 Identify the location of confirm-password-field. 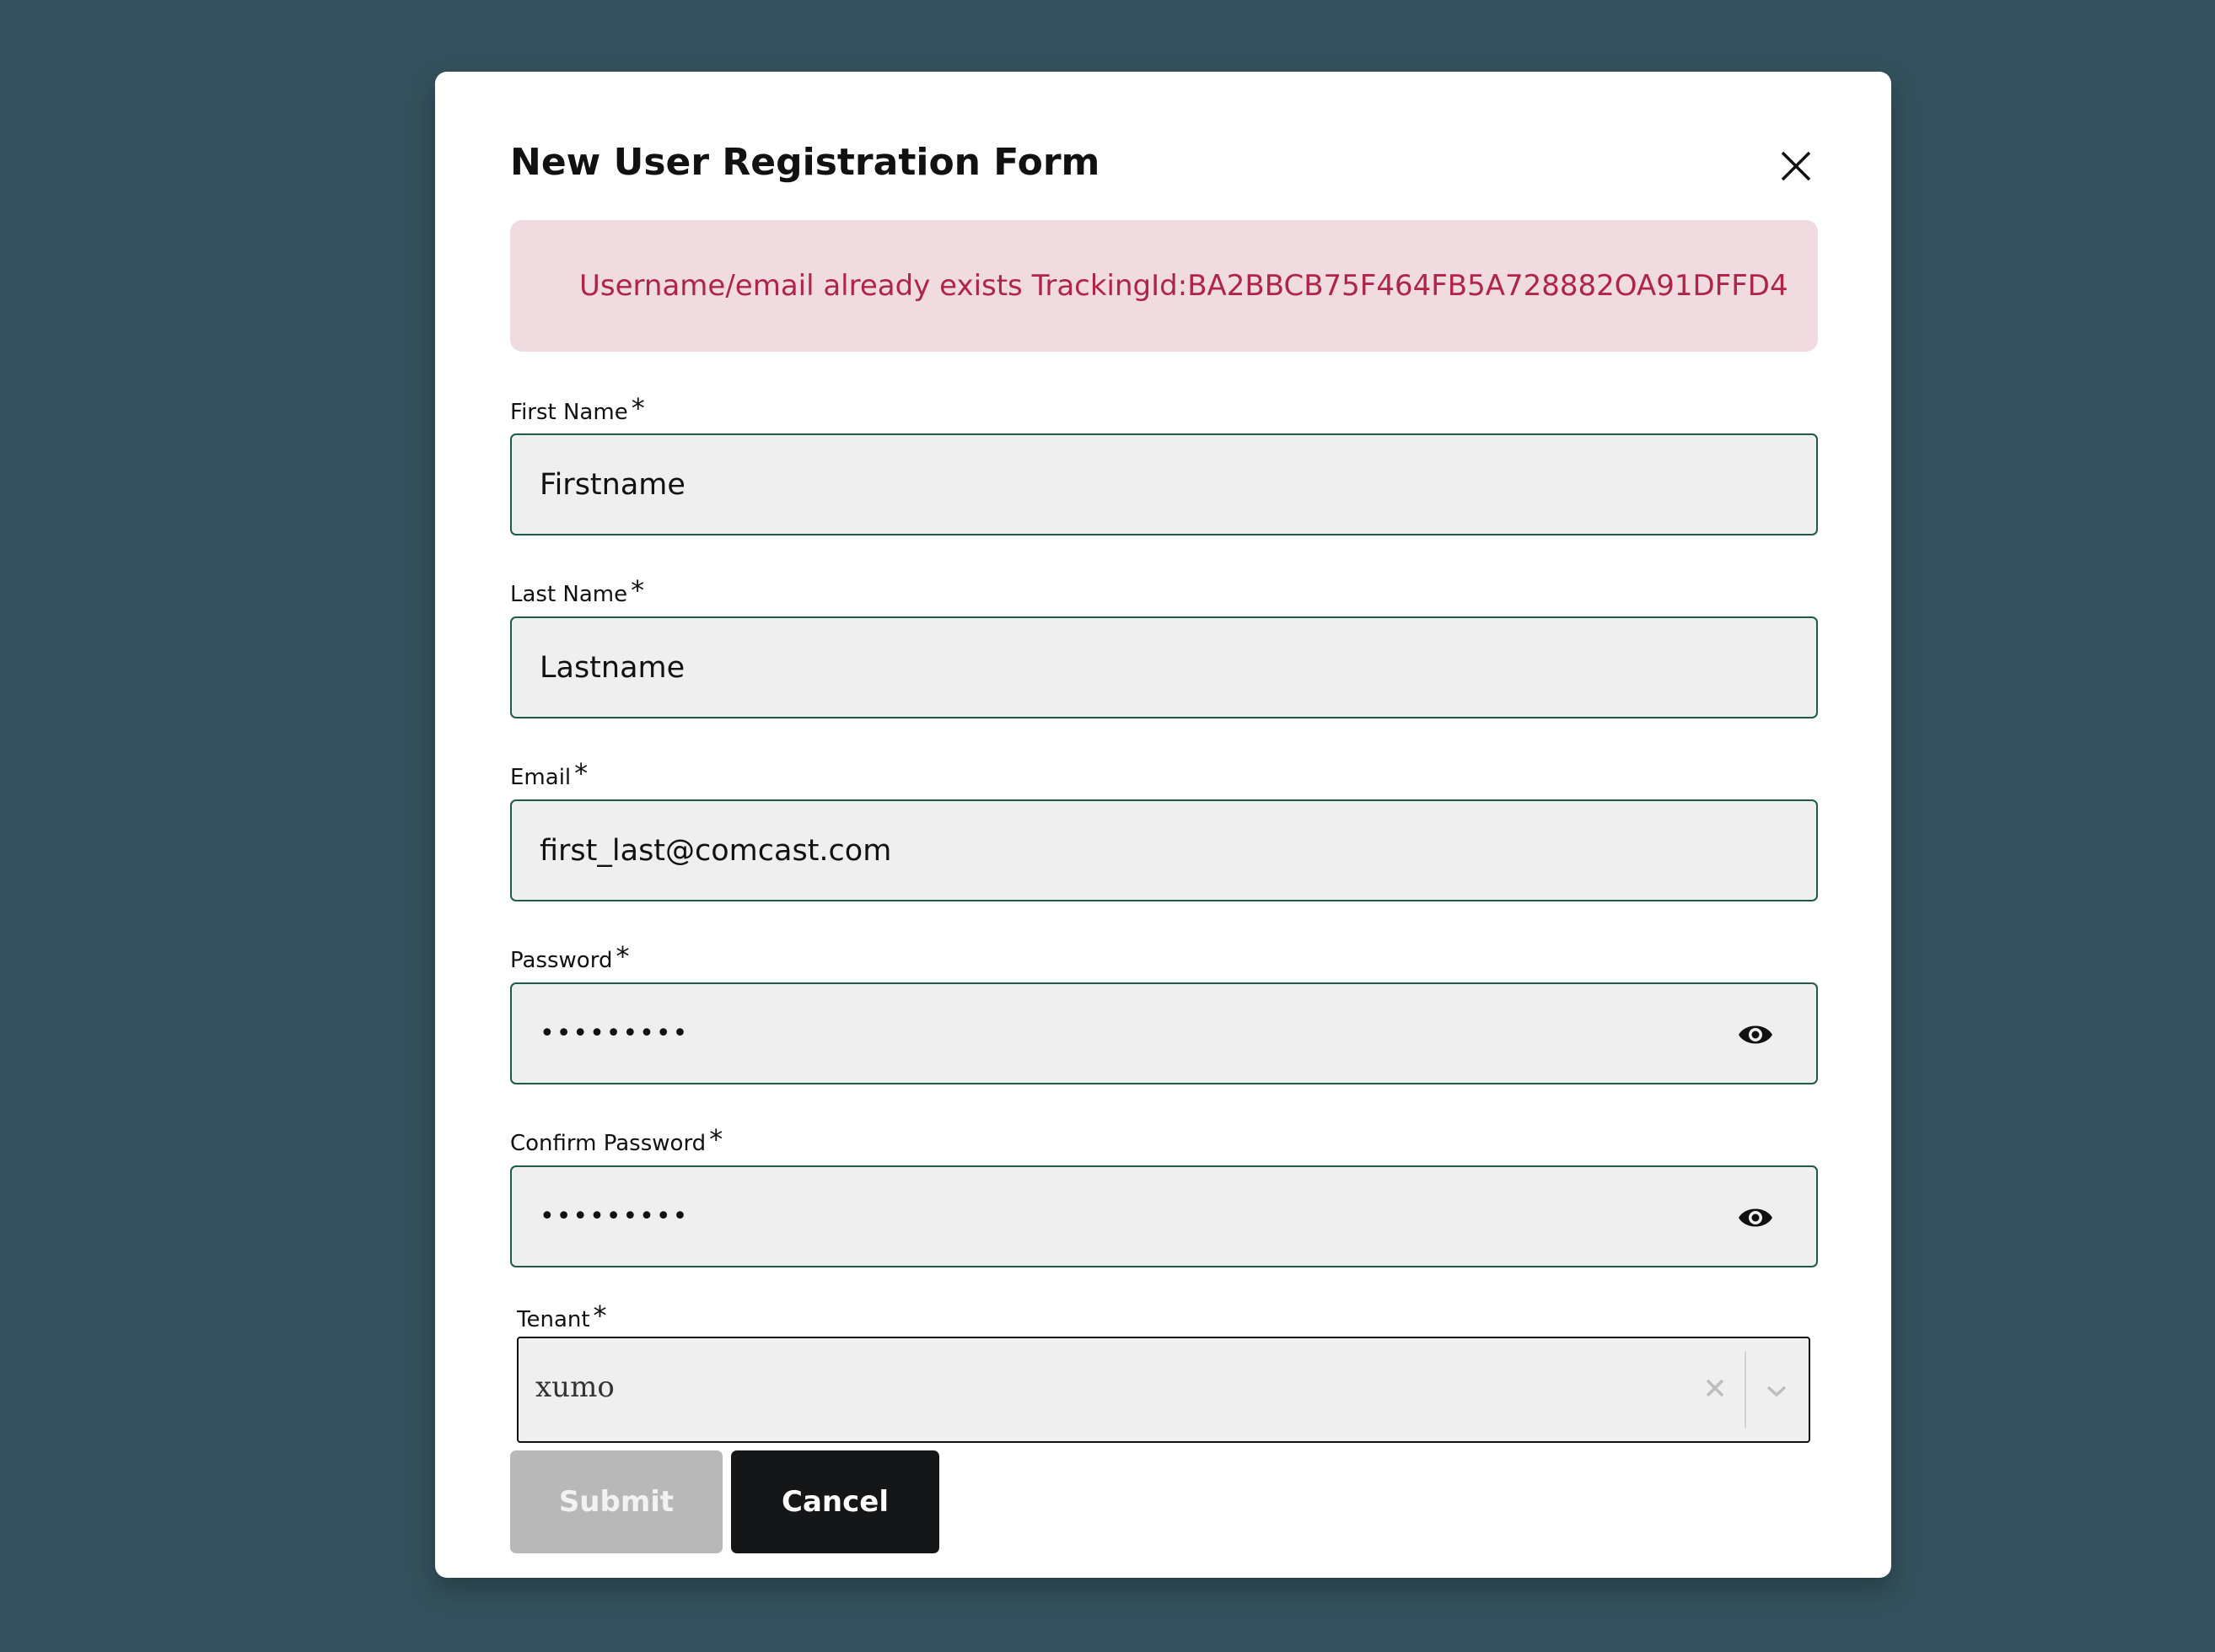
(1164, 1216).